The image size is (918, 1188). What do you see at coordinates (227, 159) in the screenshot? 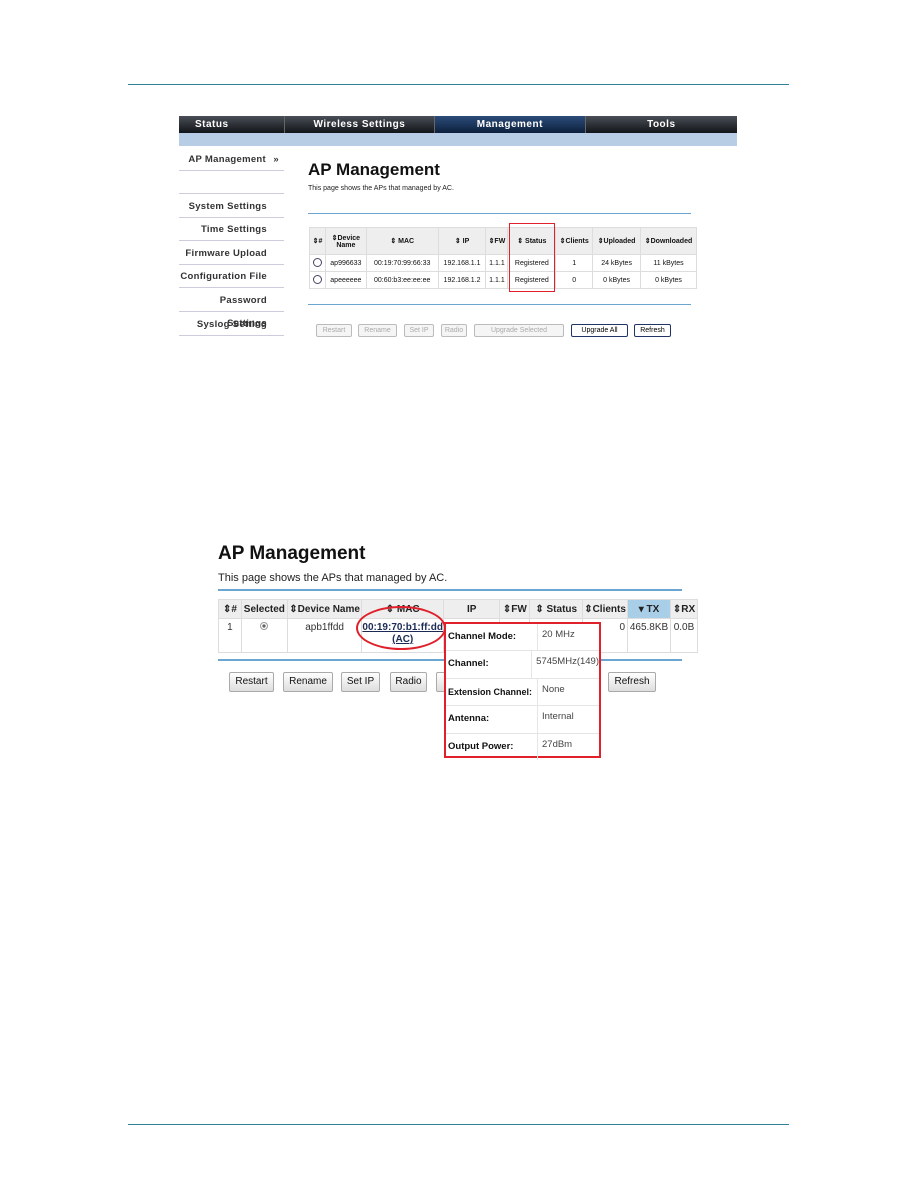
I see `sidebar-label: AP Management` at bounding box center [227, 159].